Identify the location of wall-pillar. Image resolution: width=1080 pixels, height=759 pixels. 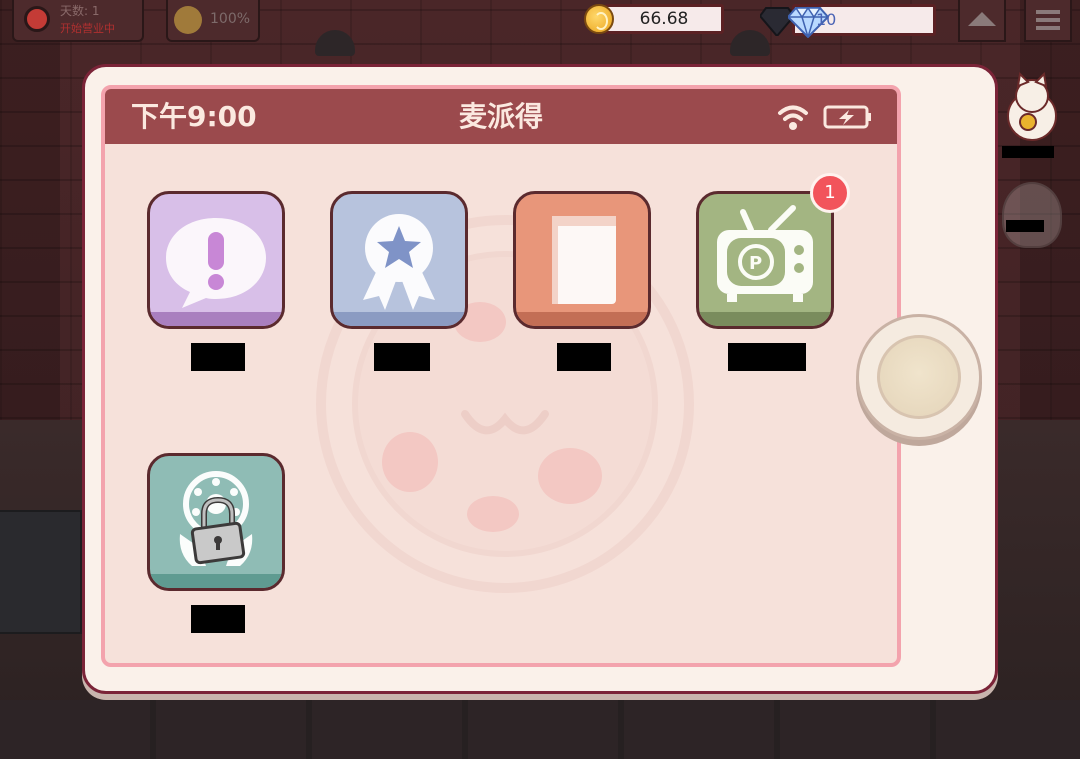
(30, 210).